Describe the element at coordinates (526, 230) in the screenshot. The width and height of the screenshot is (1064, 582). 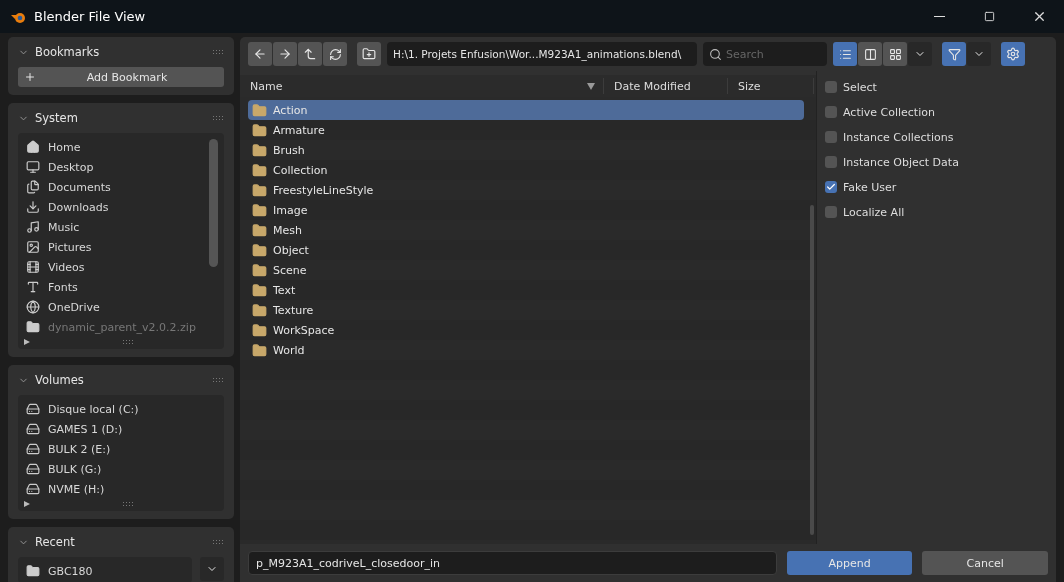
I see `file-row: Mesh` at that location.